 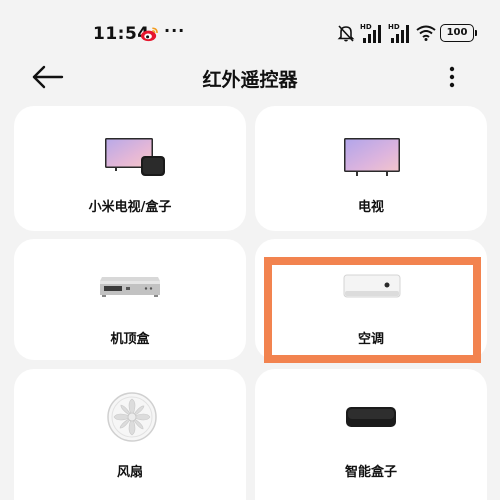 What do you see at coordinates (371, 417) in the screenshot?
I see `smart-box-image` at bounding box center [371, 417].